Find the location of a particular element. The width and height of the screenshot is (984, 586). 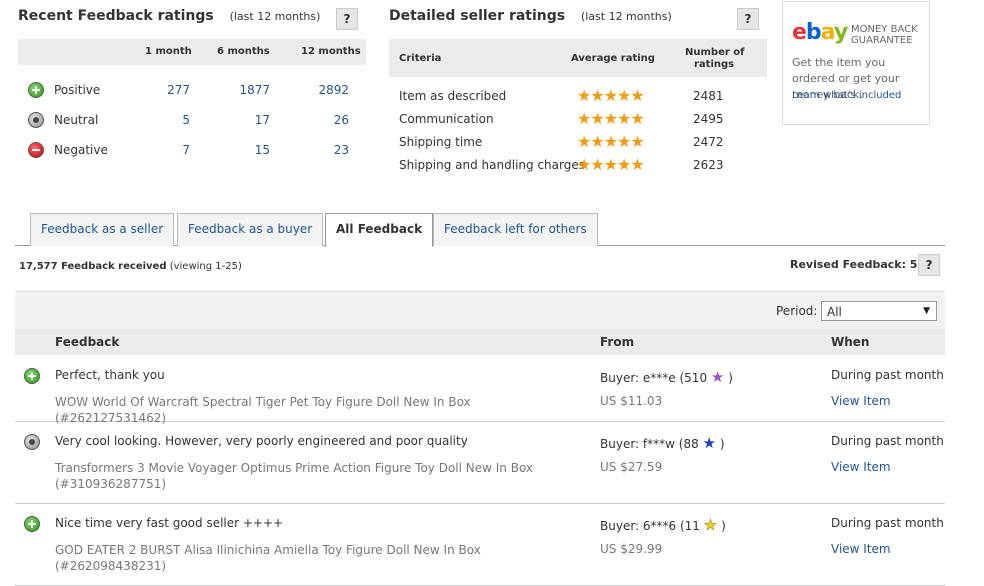

col-average-rating: Average rating is located at coordinates (613, 58).